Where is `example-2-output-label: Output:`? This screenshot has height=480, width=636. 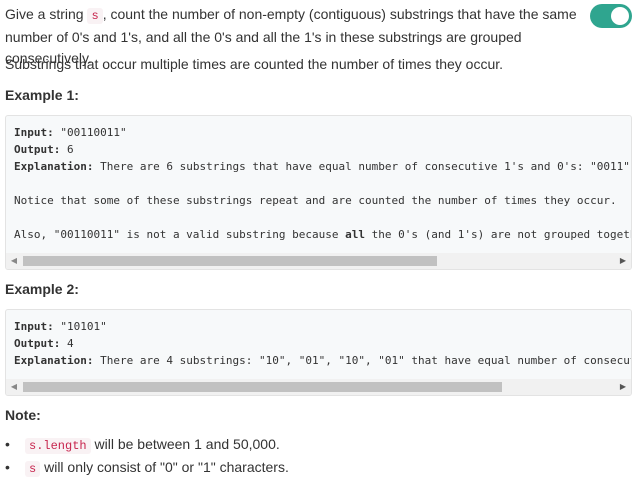 example-2-output-label: Output: is located at coordinates (37, 343).